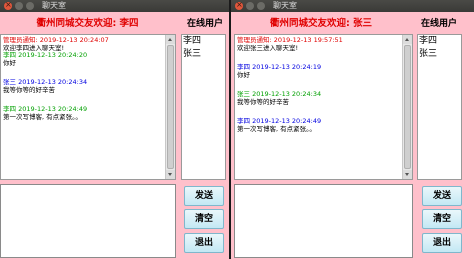 Image resolution: width=474 pixels, height=259 pixels. What do you see at coordinates (318, 71) in the screenshot?
I see `message-item: 李四 2019-12-13 20:24:19 你好` at bounding box center [318, 71].